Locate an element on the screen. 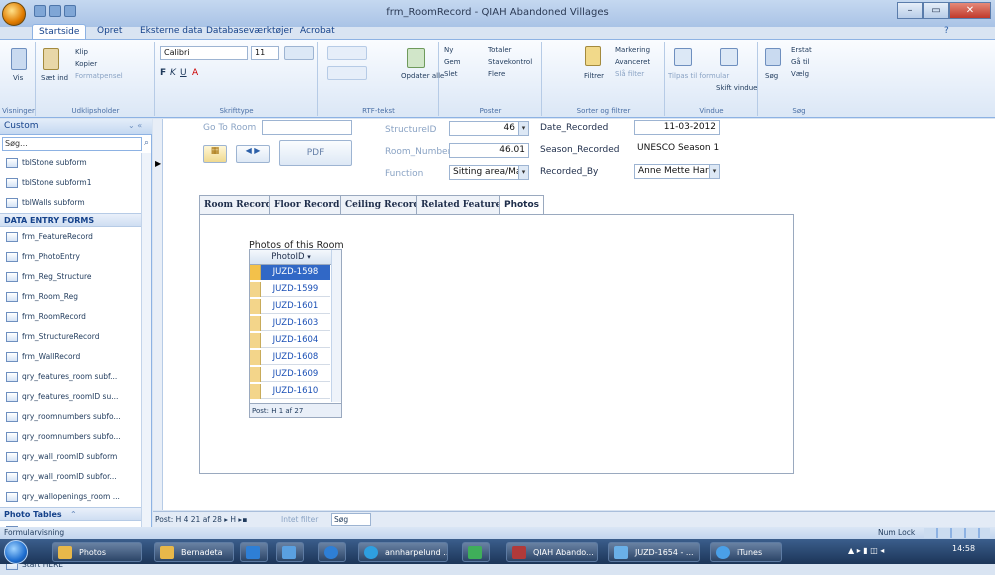 The width and height of the screenshot is (995, 575). taskbar-item-ie is located at coordinates (332, 552).